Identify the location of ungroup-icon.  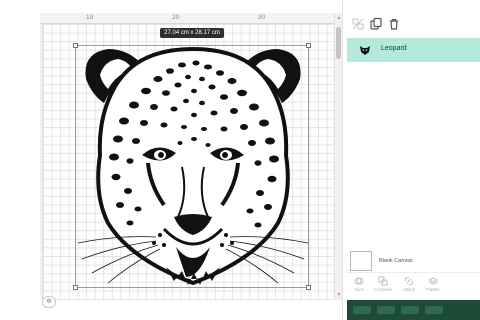
(358, 24).